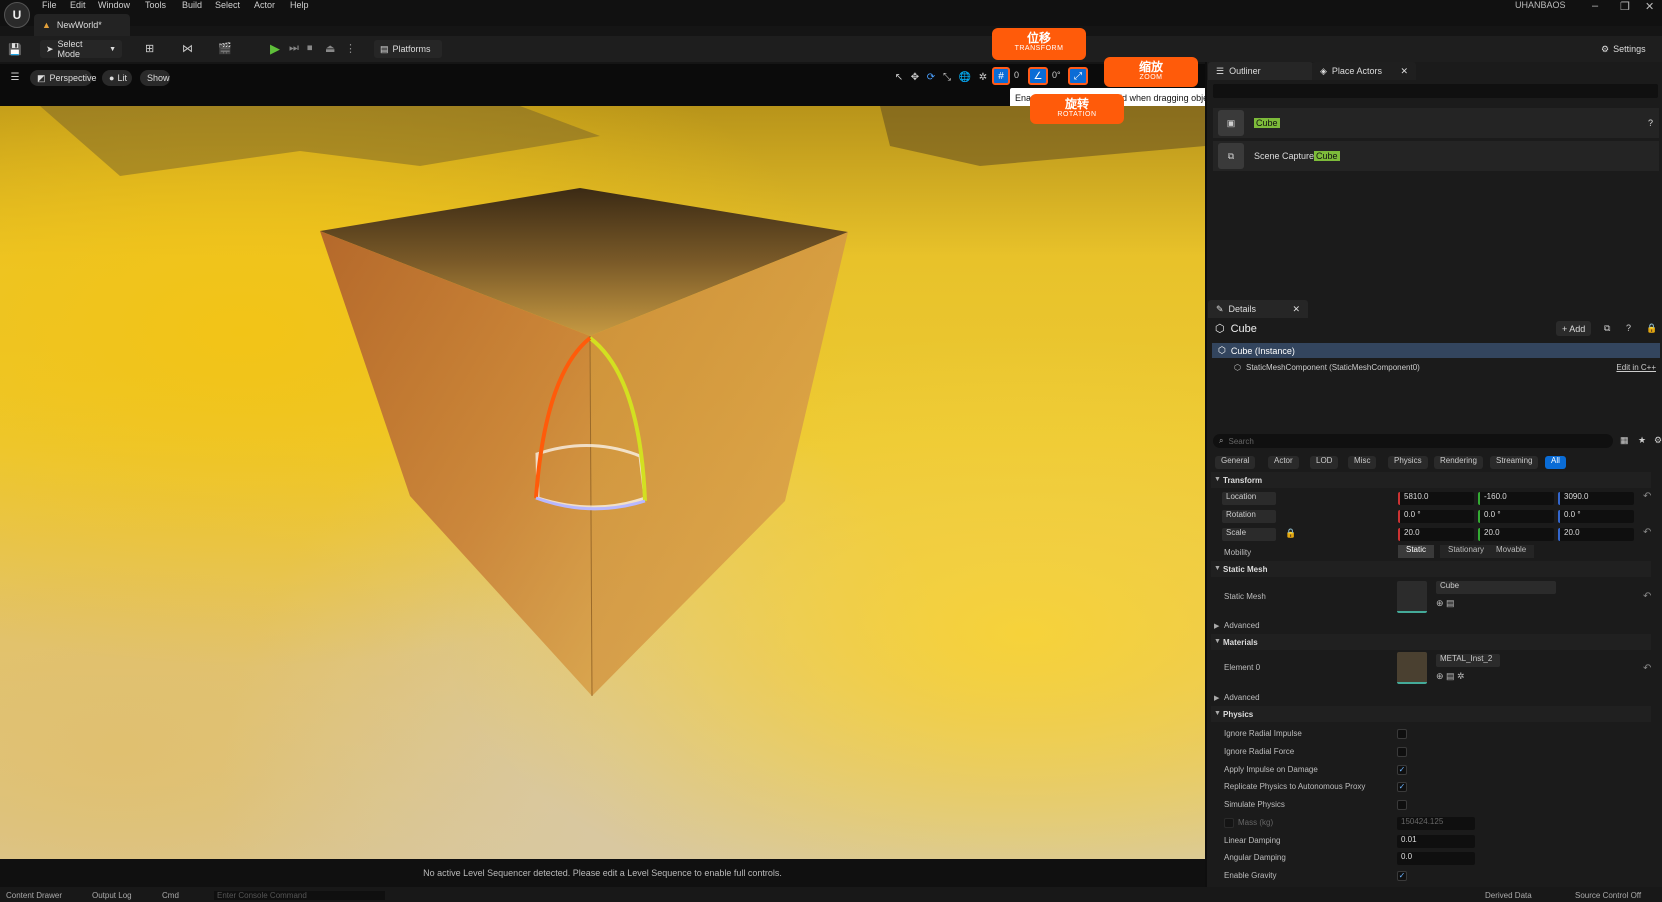 The image size is (1662, 902). I want to click on content-drawer-button: Content Drawer, so click(34, 895).